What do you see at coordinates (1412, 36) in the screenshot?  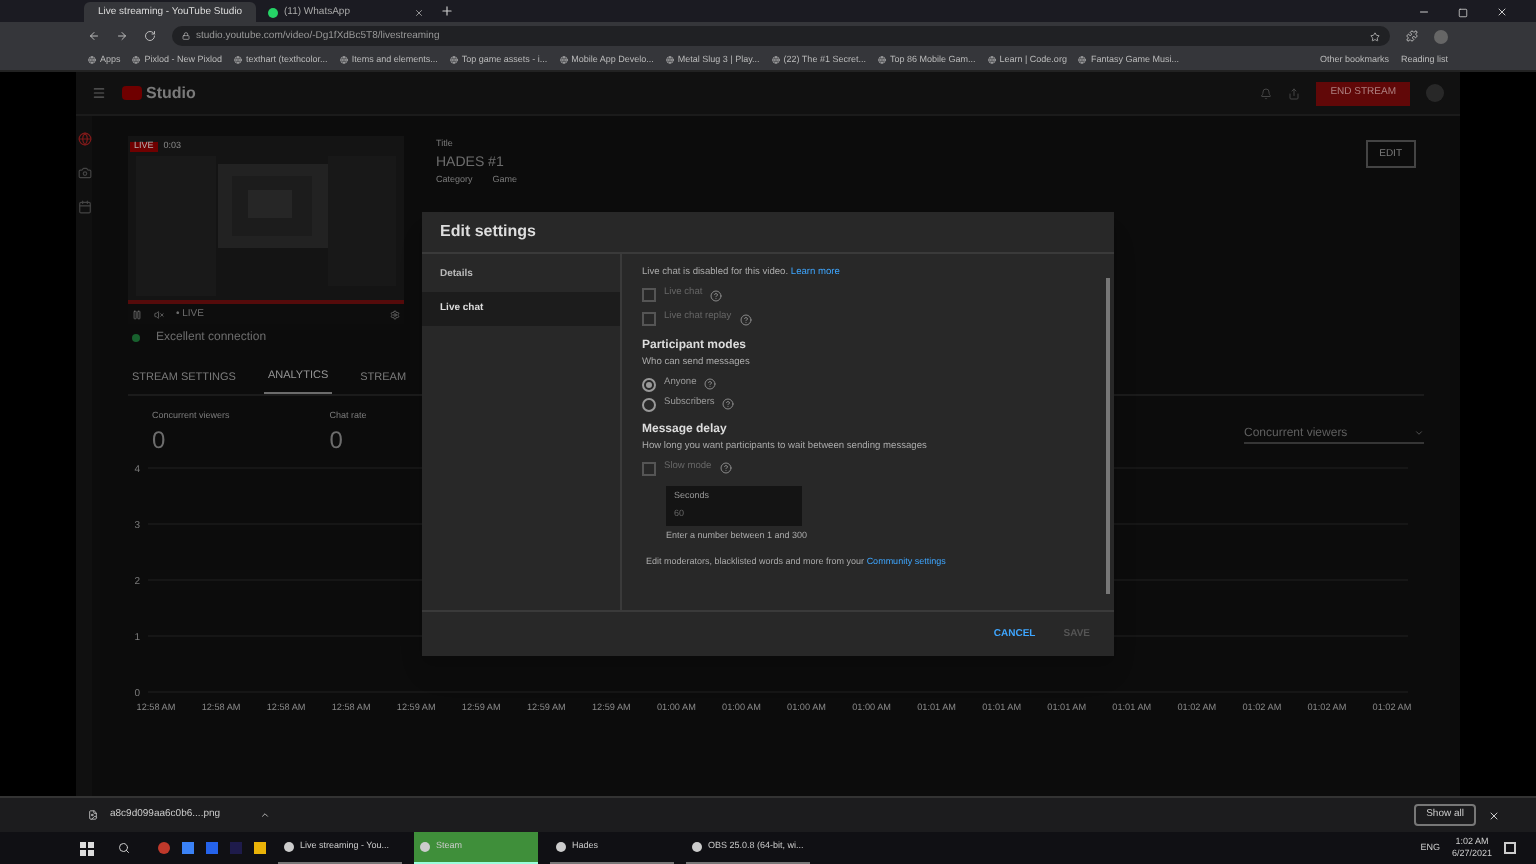 I see `extensions-icon` at bounding box center [1412, 36].